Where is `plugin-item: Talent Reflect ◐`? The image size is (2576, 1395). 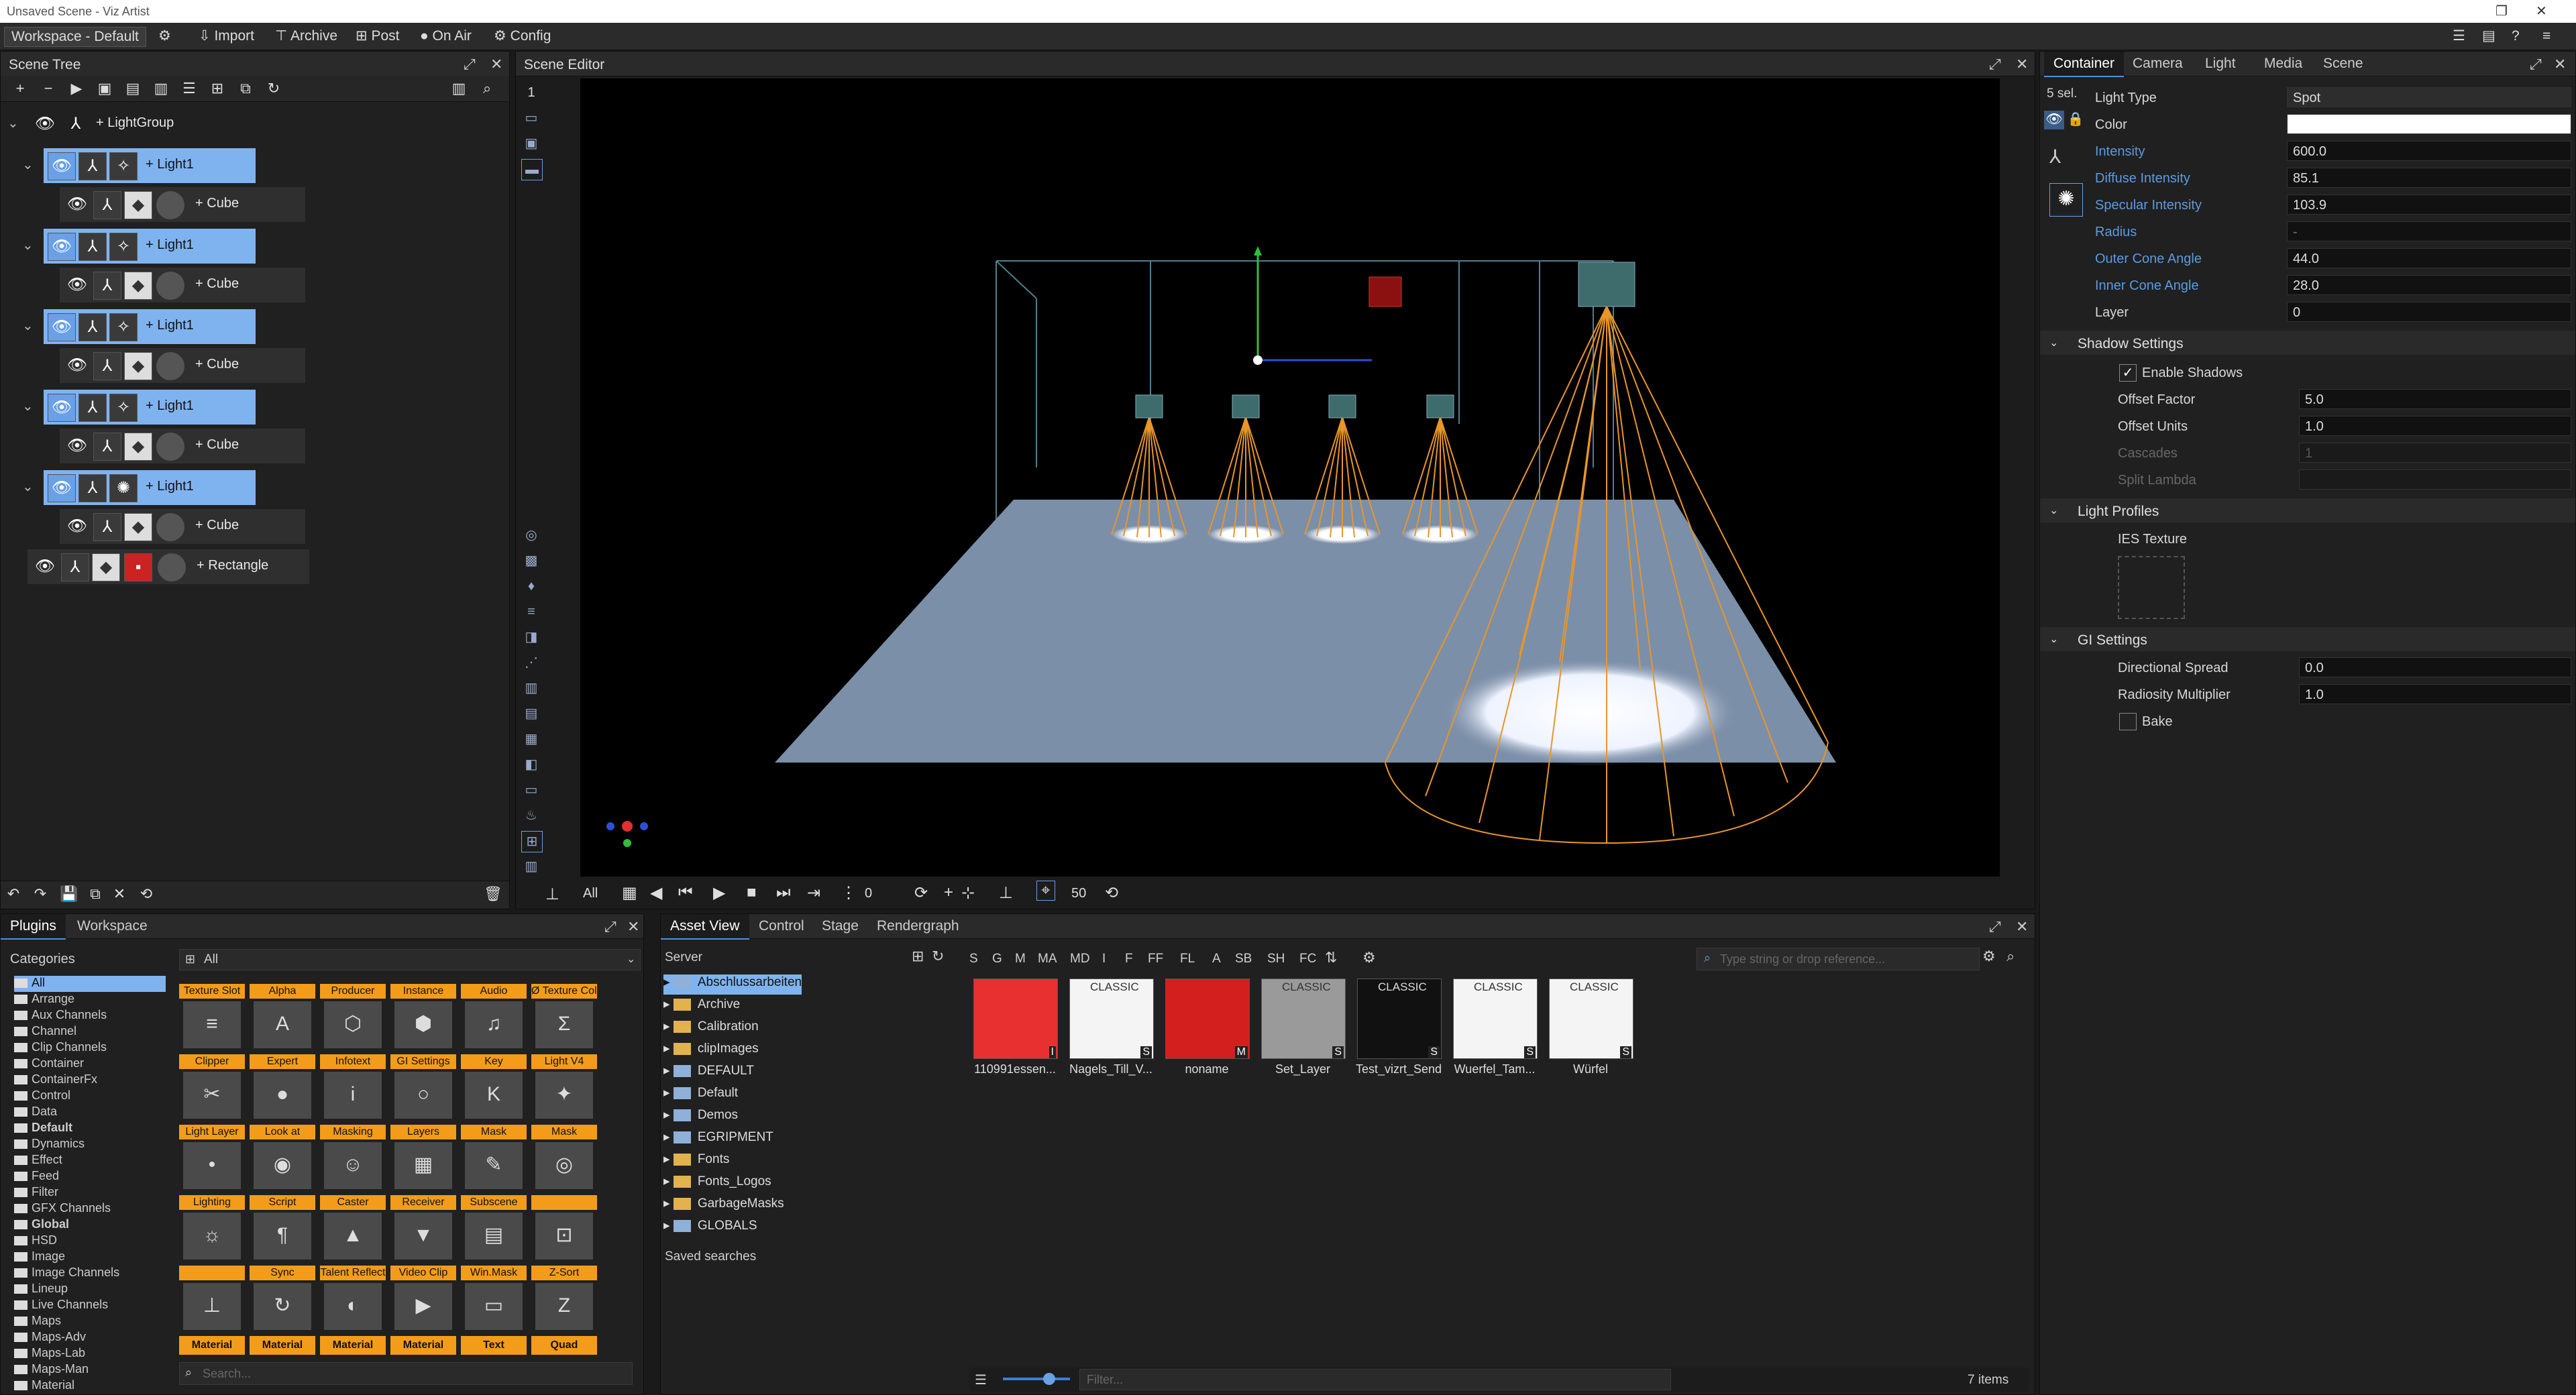
plugin-item: Talent Reflect ◐ is located at coordinates (353, 1299).